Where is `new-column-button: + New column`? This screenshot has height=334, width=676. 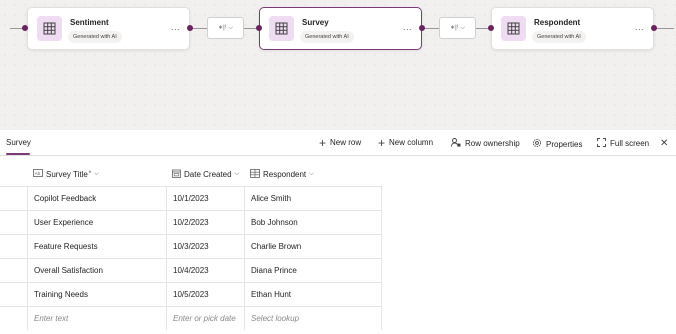 new-column-button: + New column is located at coordinates (406, 142).